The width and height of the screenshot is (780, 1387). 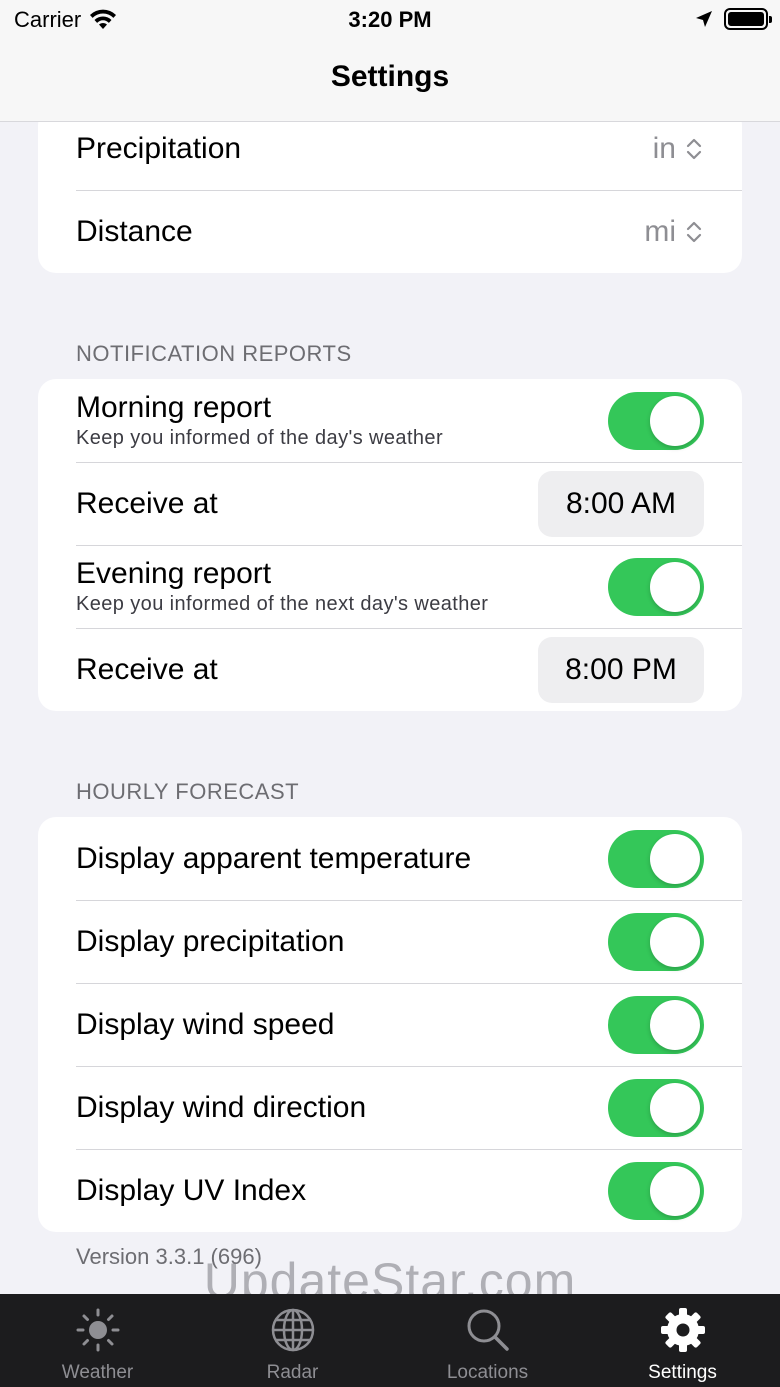 What do you see at coordinates (97, 1372) in the screenshot?
I see `tab-label: Weather` at bounding box center [97, 1372].